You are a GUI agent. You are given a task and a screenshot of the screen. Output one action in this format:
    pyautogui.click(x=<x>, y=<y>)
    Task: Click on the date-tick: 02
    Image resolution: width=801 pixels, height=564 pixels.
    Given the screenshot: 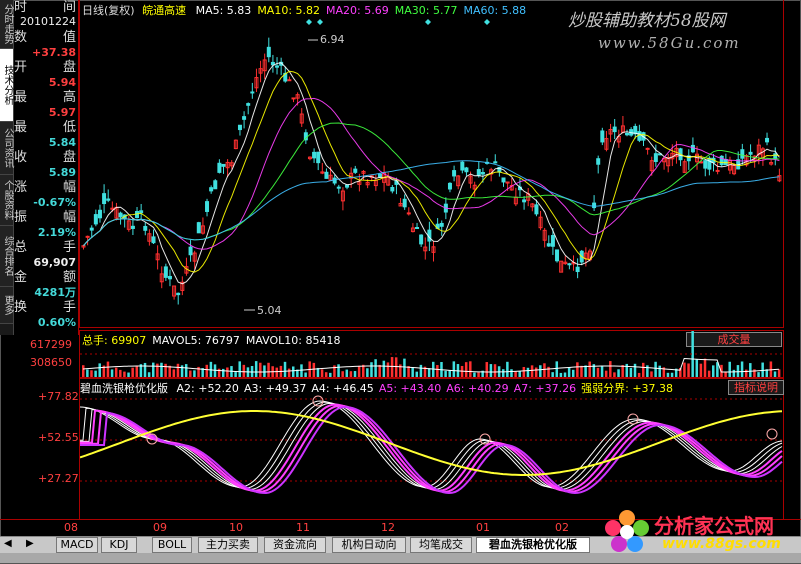 What is the action you would take?
    pyautogui.click(x=562, y=527)
    